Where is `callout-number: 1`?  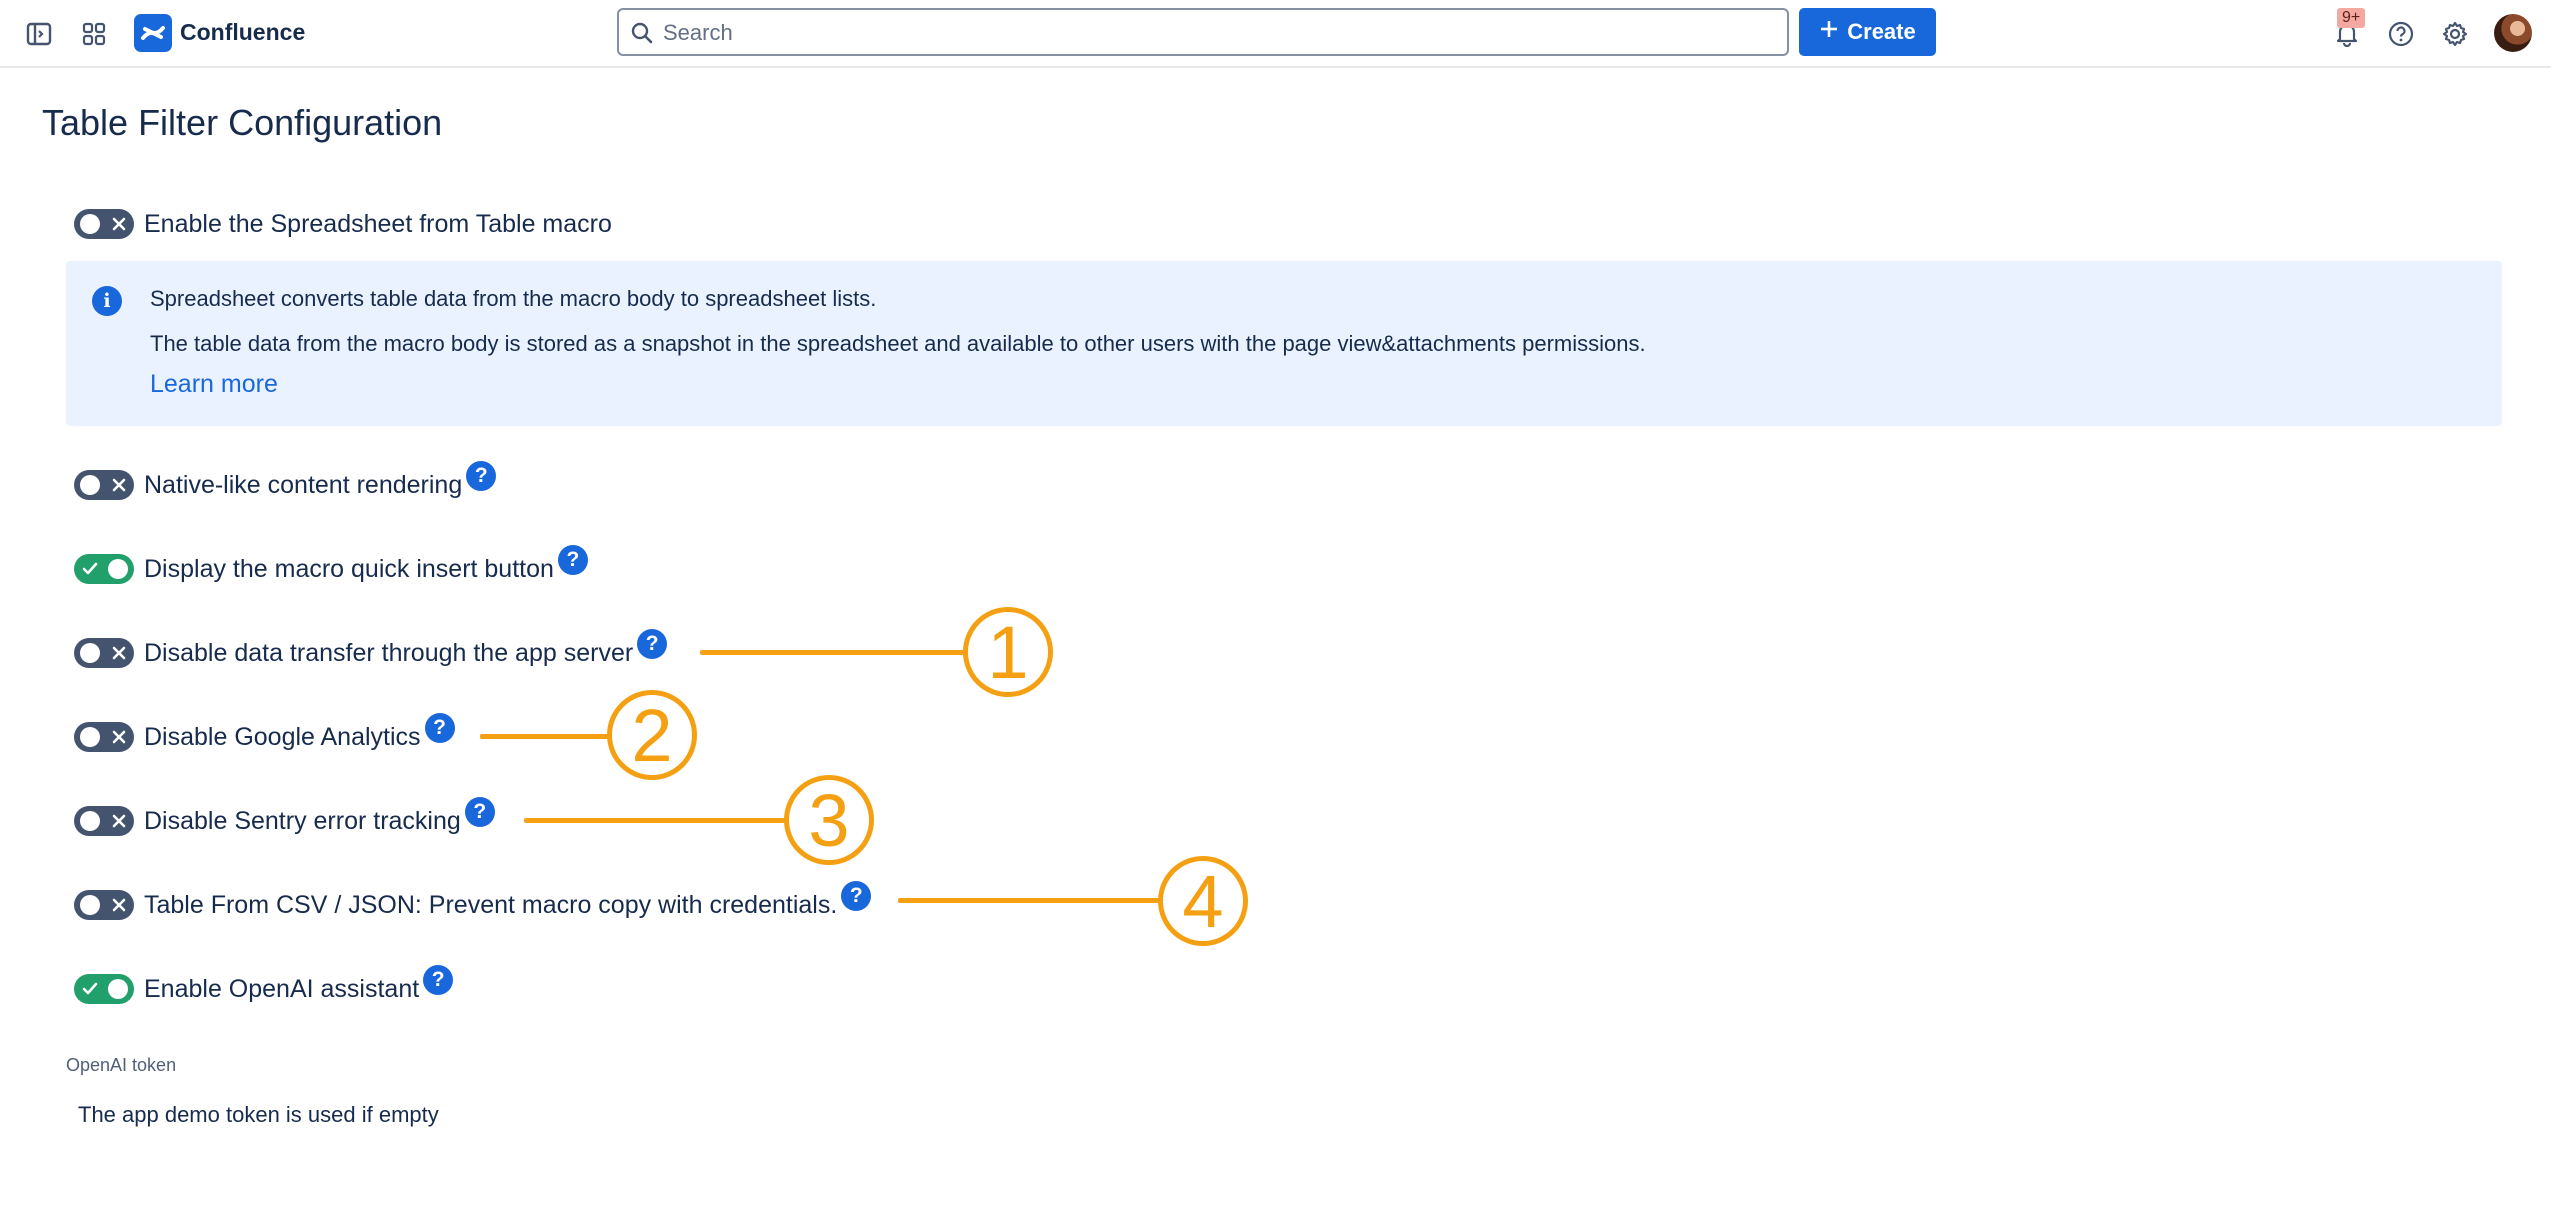 callout-number: 1 is located at coordinates (1008, 652).